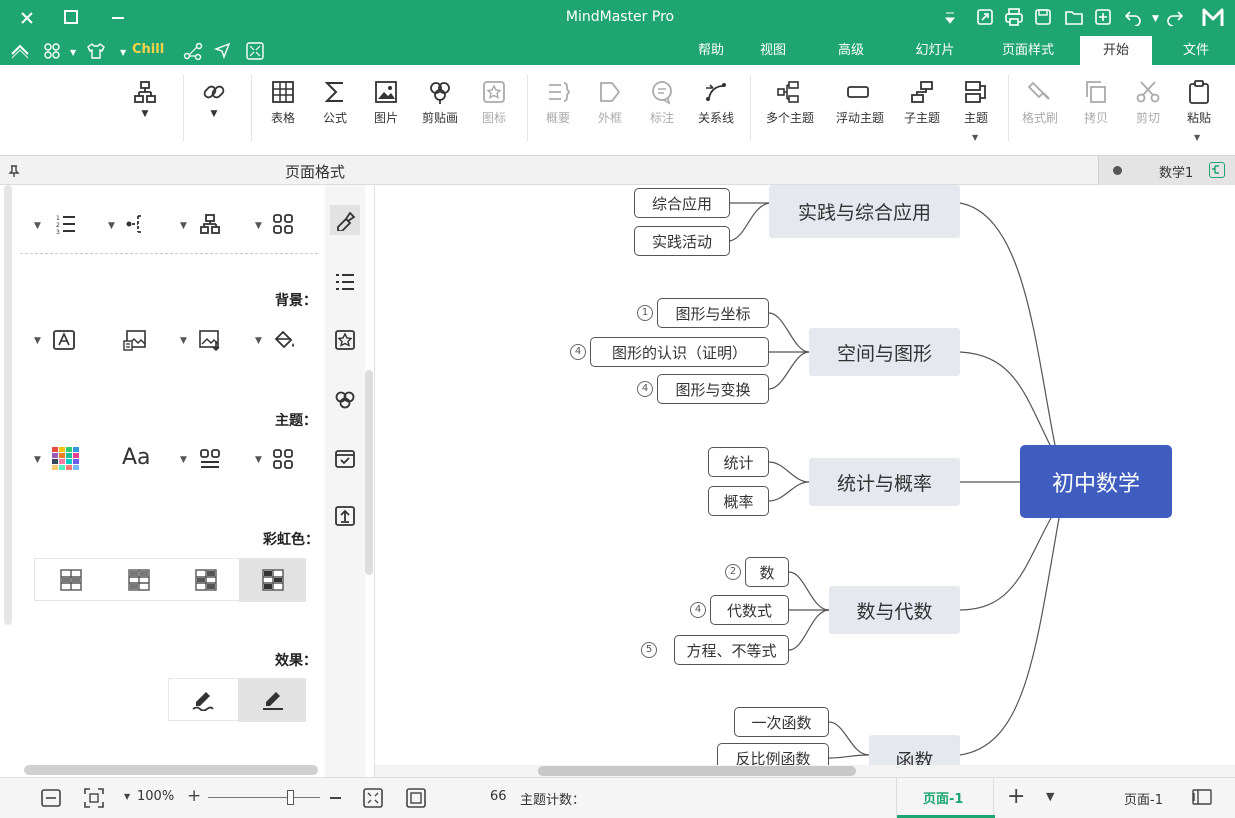 The width and height of the screenshot is (1235, 818). I want to click on layout-dropdown-icon: ▼, so click(145, 114).